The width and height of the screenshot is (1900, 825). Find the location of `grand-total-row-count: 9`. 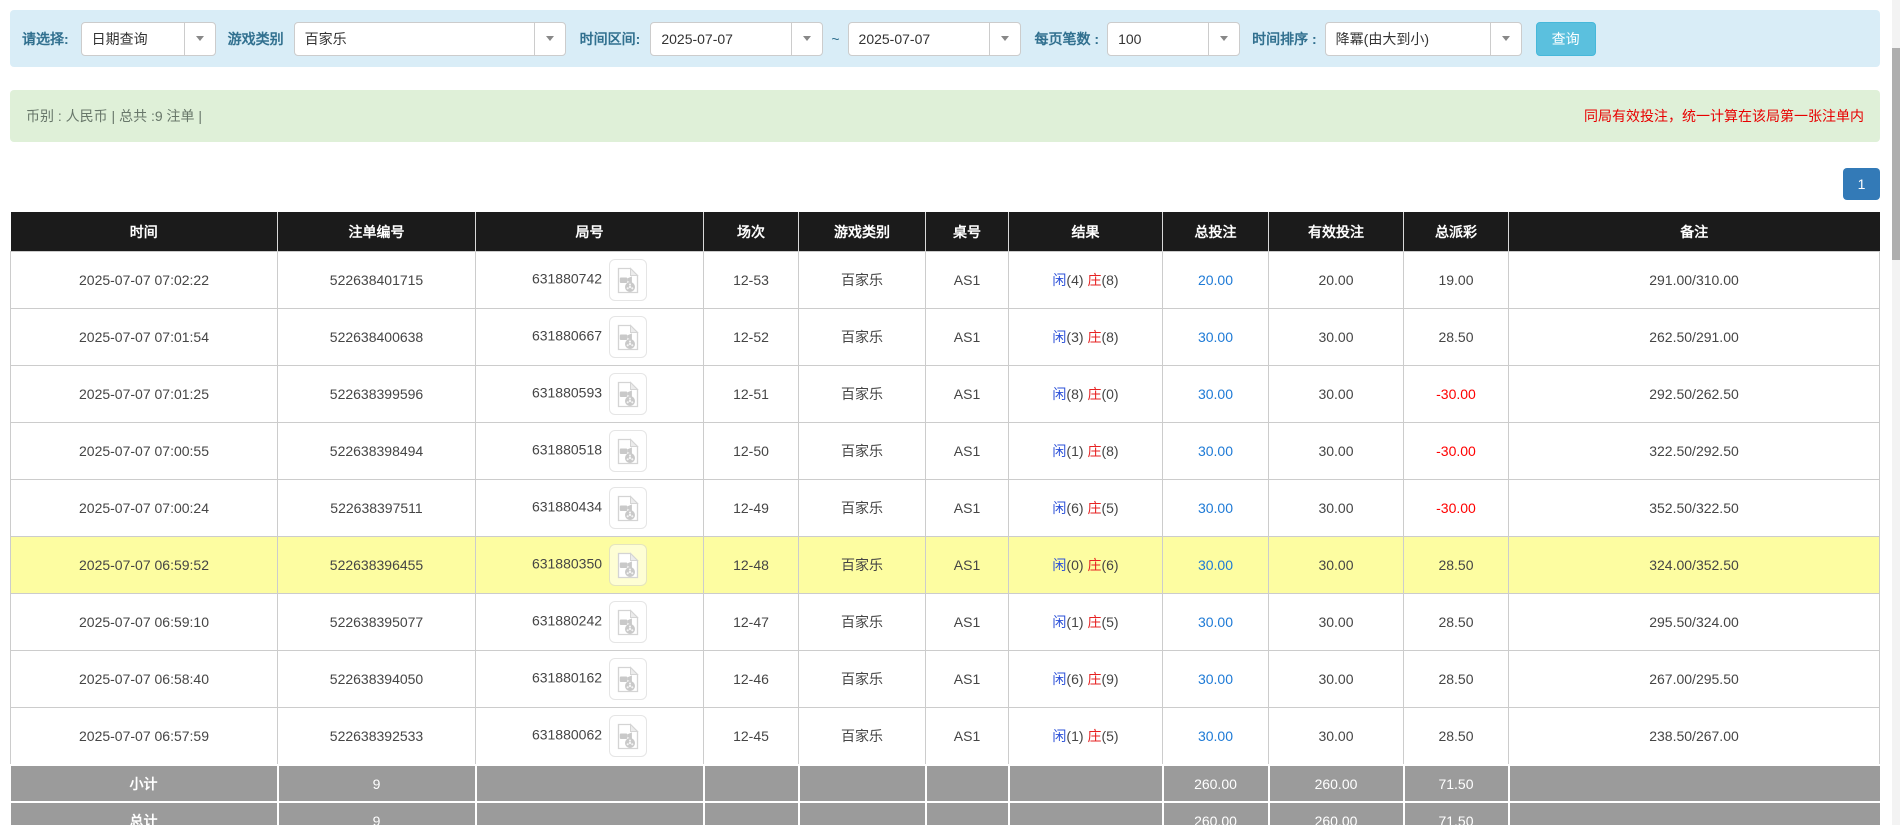

grand-total-row-count: 9 is located at coordinates (376, 813).